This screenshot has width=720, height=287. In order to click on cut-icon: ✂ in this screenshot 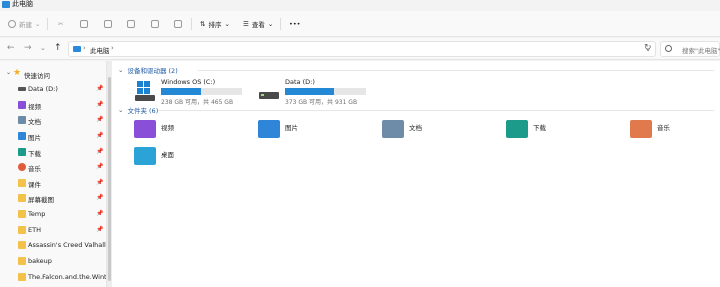, I will do `click(61, 24)`.